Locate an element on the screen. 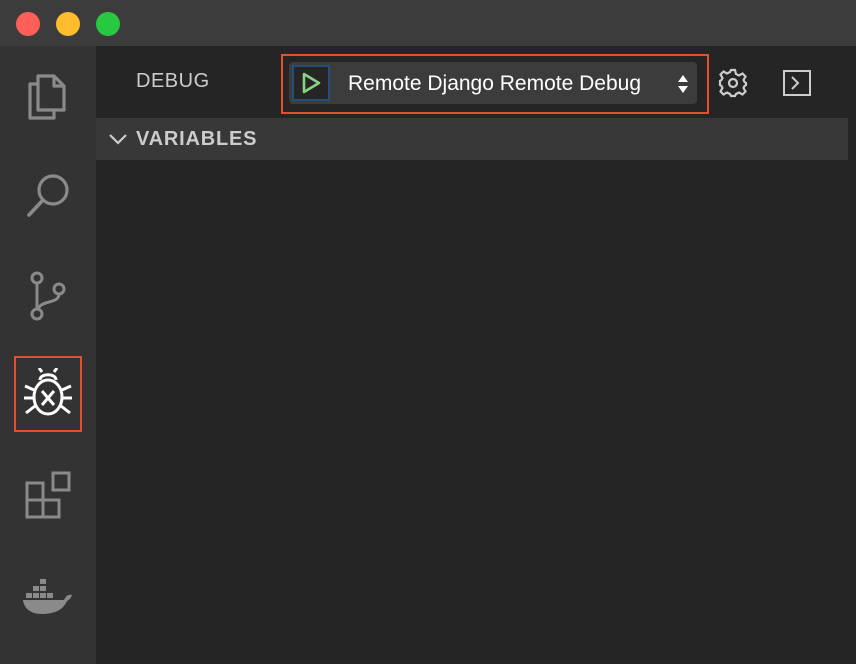 The width and height of the screenshot is (856, 664). activity-bar is located at coordinates (48, 355).